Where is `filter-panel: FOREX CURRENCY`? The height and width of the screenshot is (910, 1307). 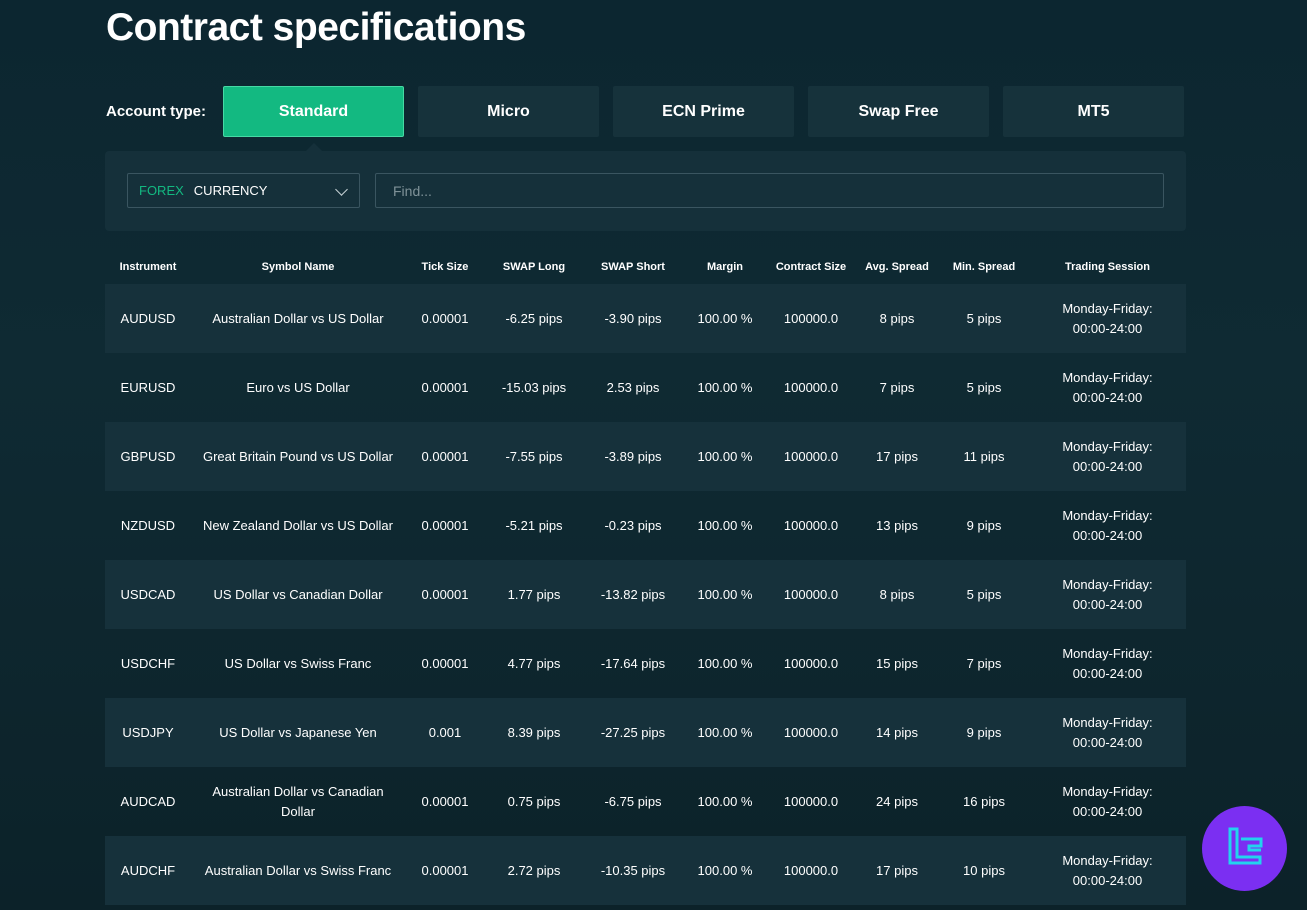 filter-panel: FOREX CURRENCY is located at coordinates (645, 191).